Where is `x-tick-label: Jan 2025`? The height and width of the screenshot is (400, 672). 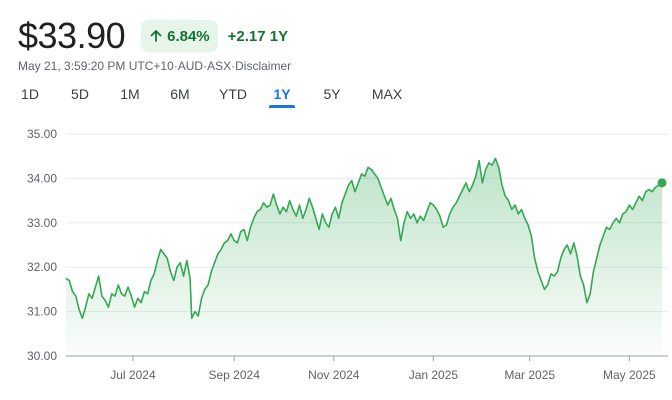
x-tick-label: Jan 2025 is located at coordinates (434, 375).